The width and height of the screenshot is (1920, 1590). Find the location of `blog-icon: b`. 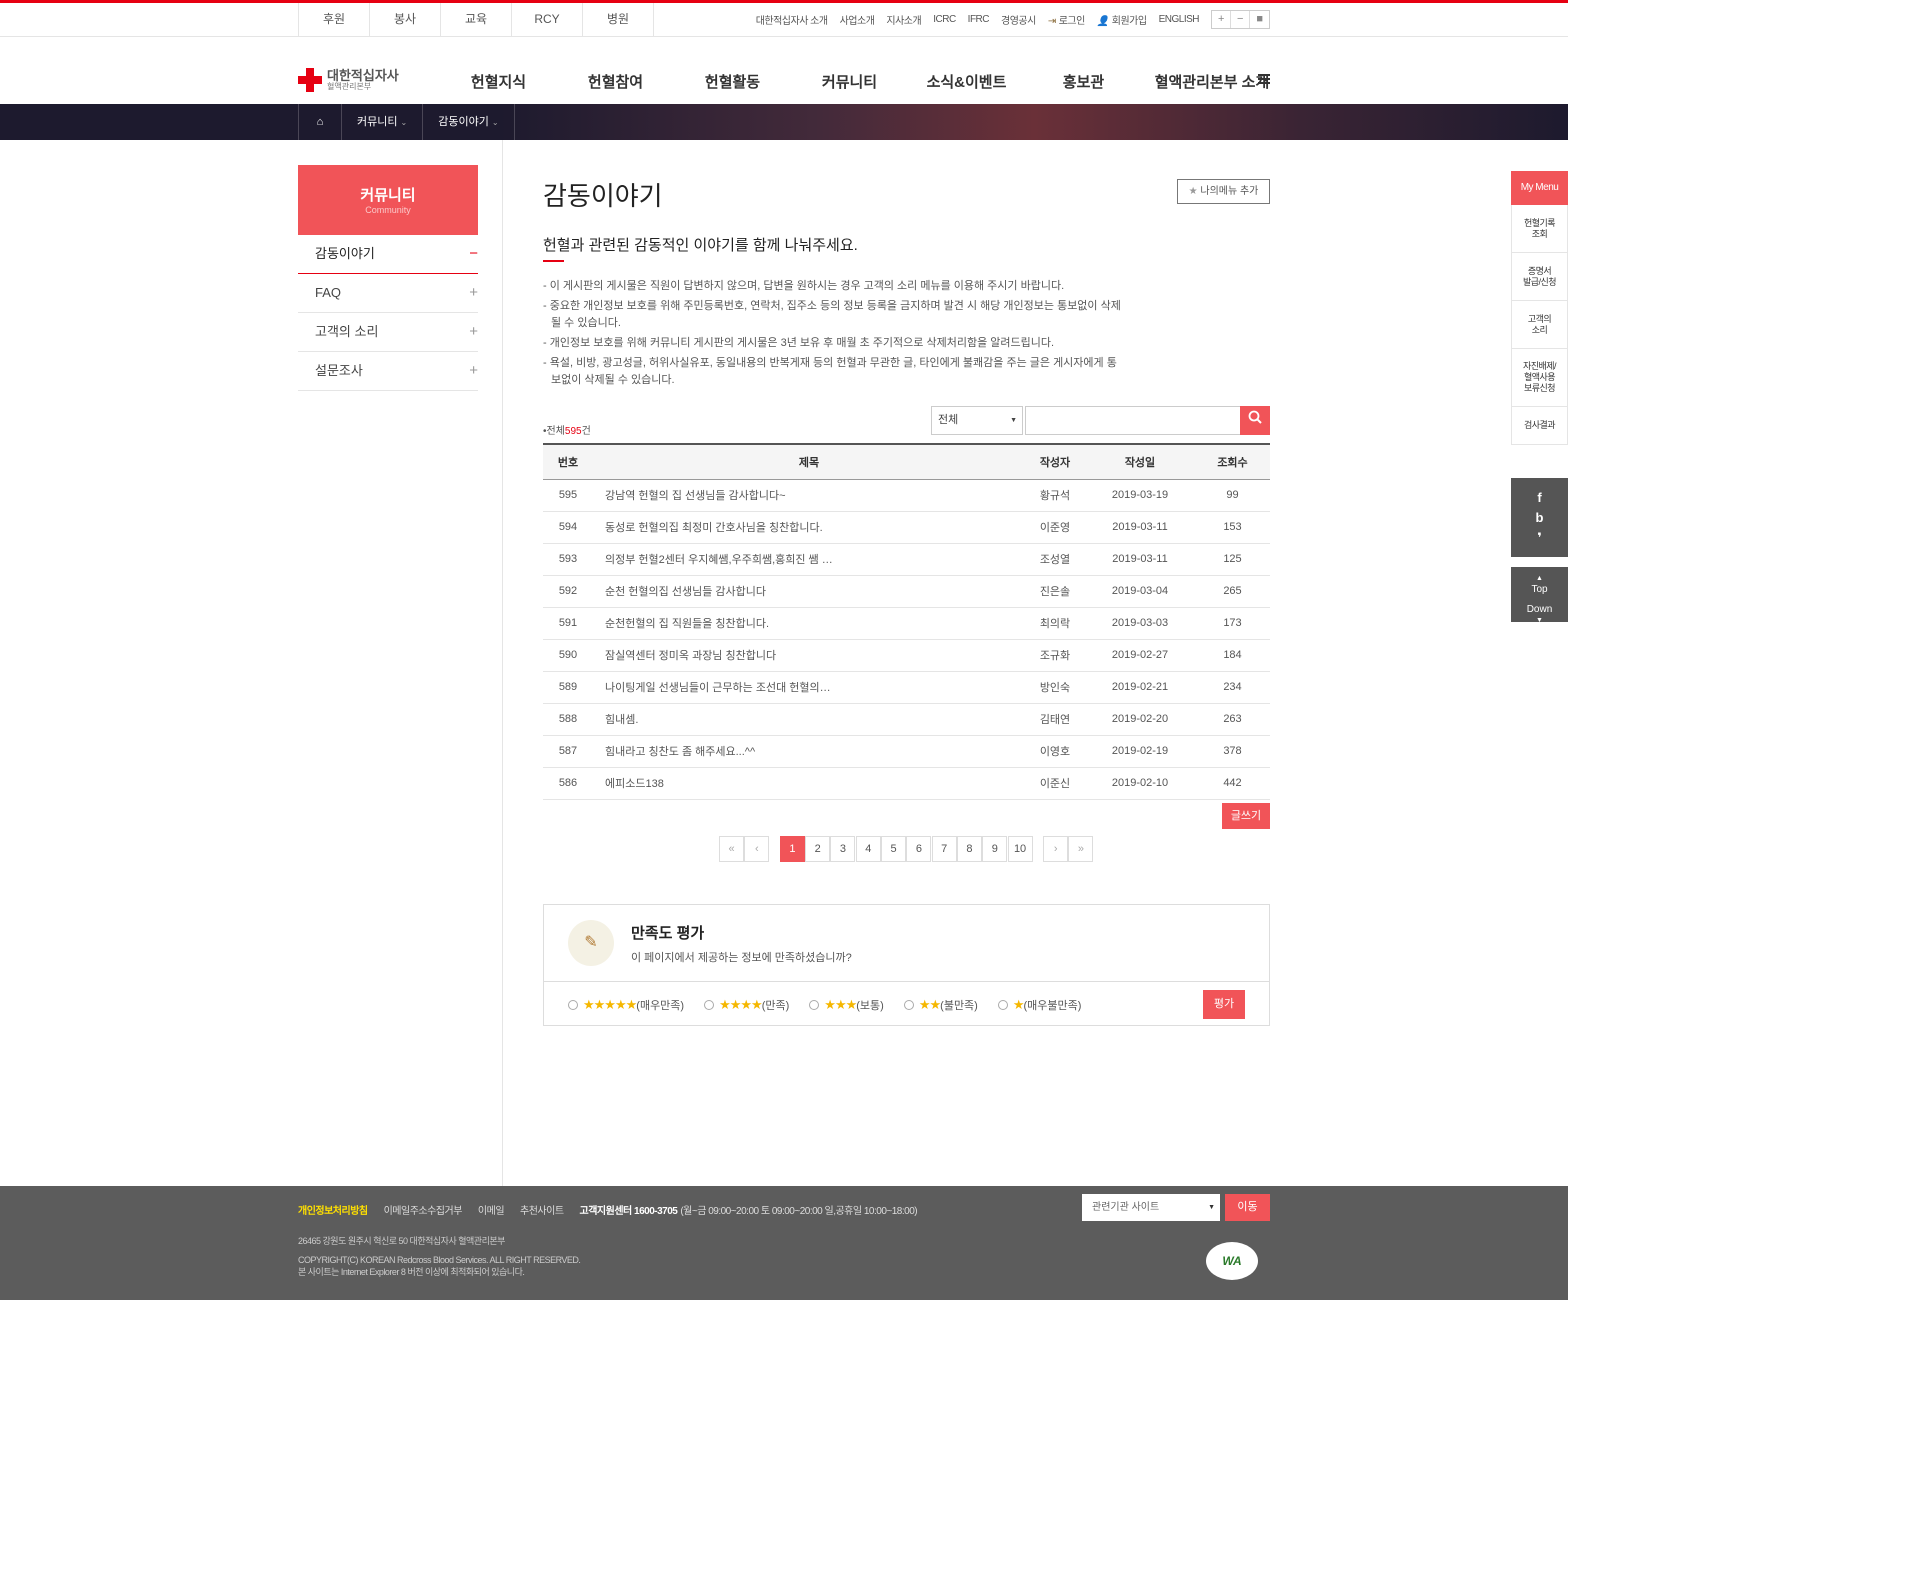

blog-icon: b is located at coordinates (1539, 518).